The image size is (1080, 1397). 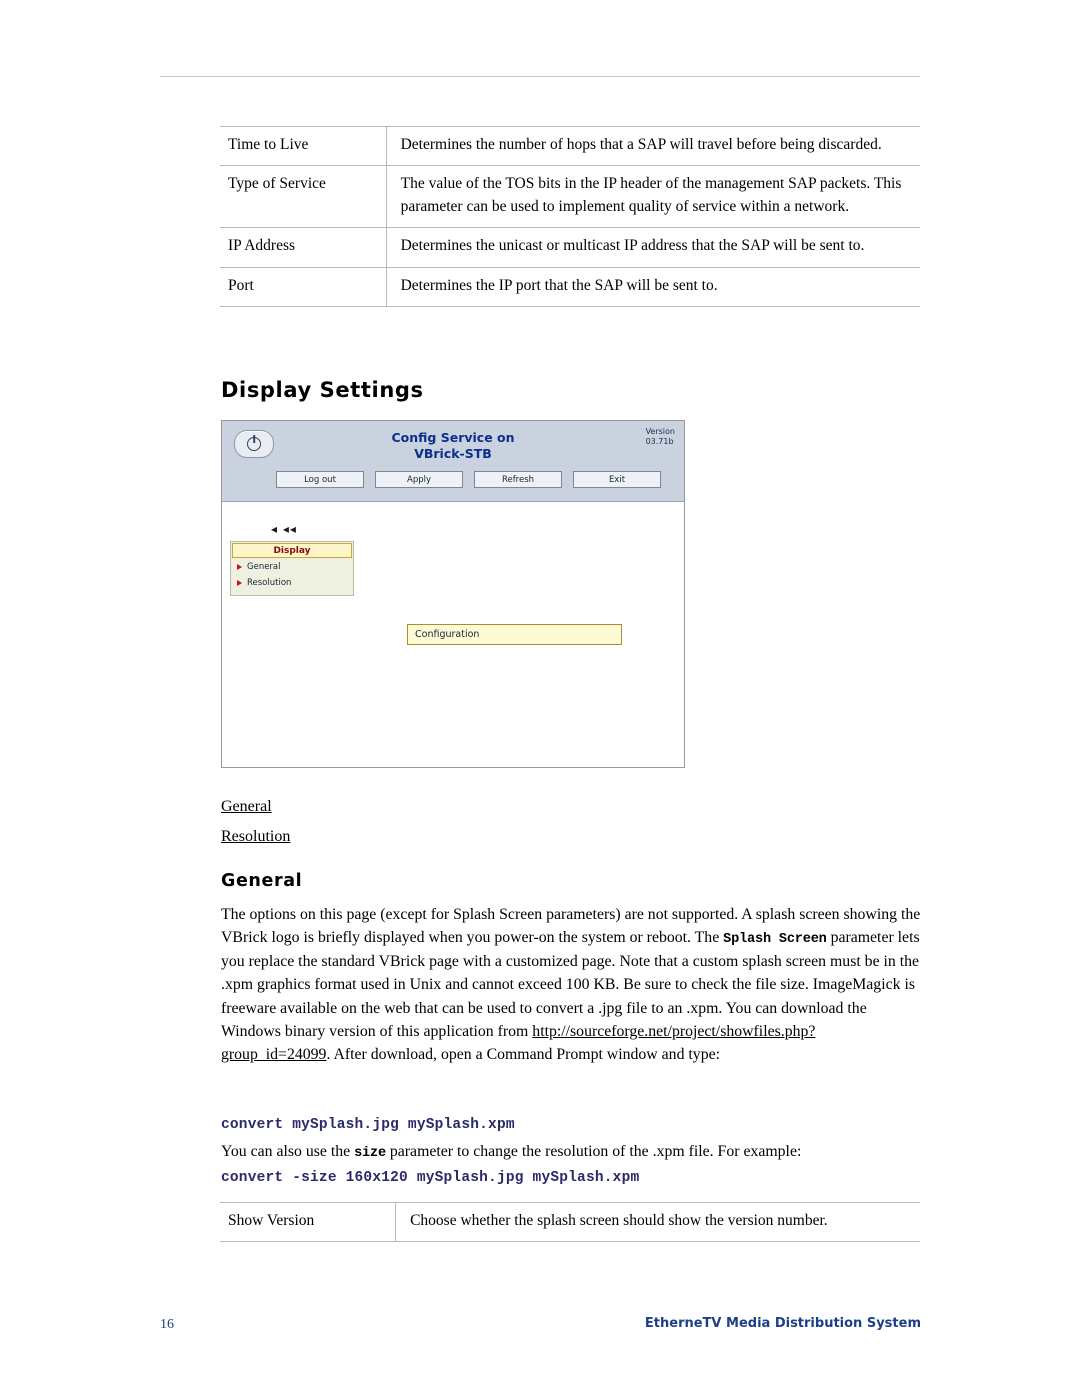 I want to click on apply-button: Apply, so click(x=419, y=479).